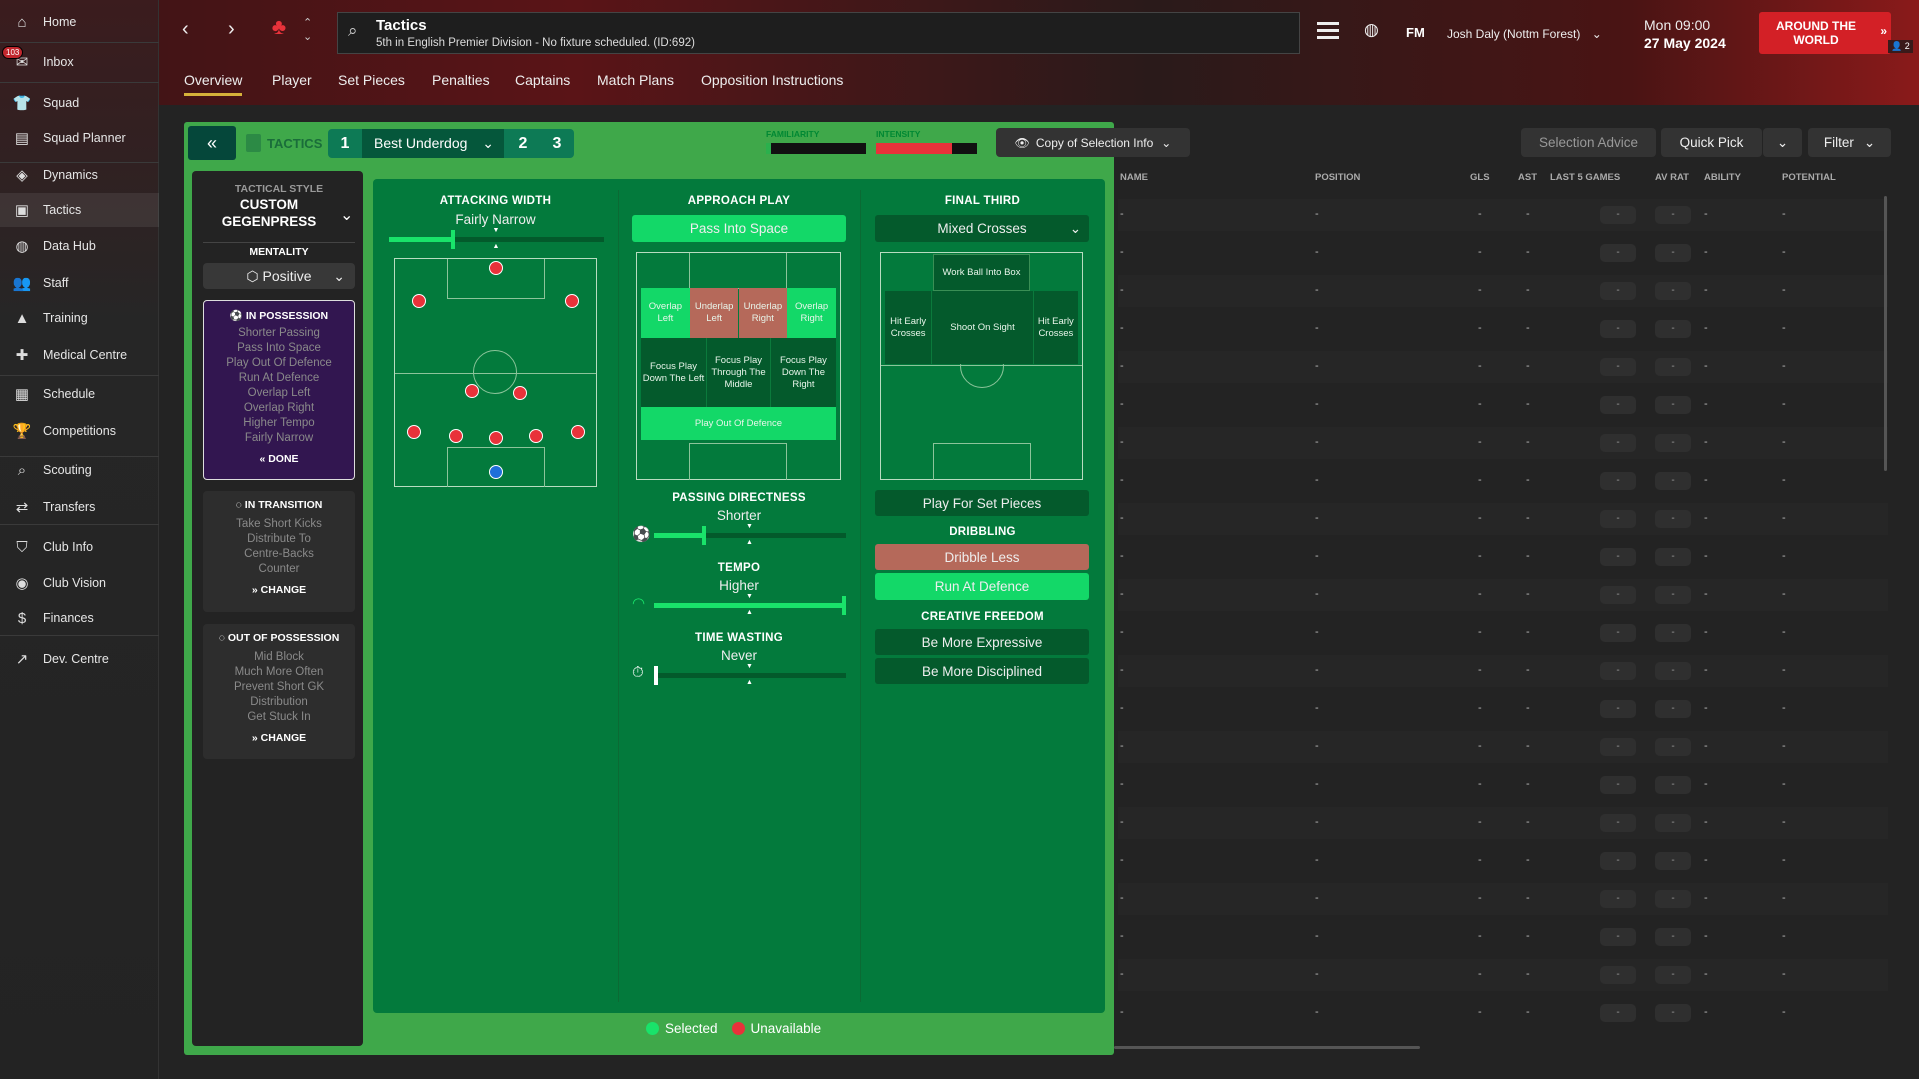  I want to click on tactic-slot-3: 3, so click(557, 143).